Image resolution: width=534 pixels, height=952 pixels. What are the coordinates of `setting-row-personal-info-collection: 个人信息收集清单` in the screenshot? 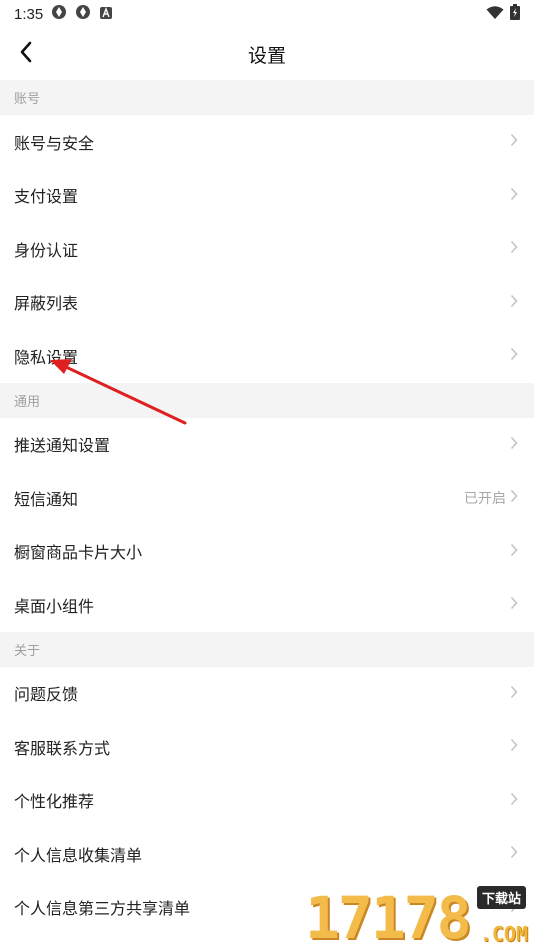 It's located at (267, 854).